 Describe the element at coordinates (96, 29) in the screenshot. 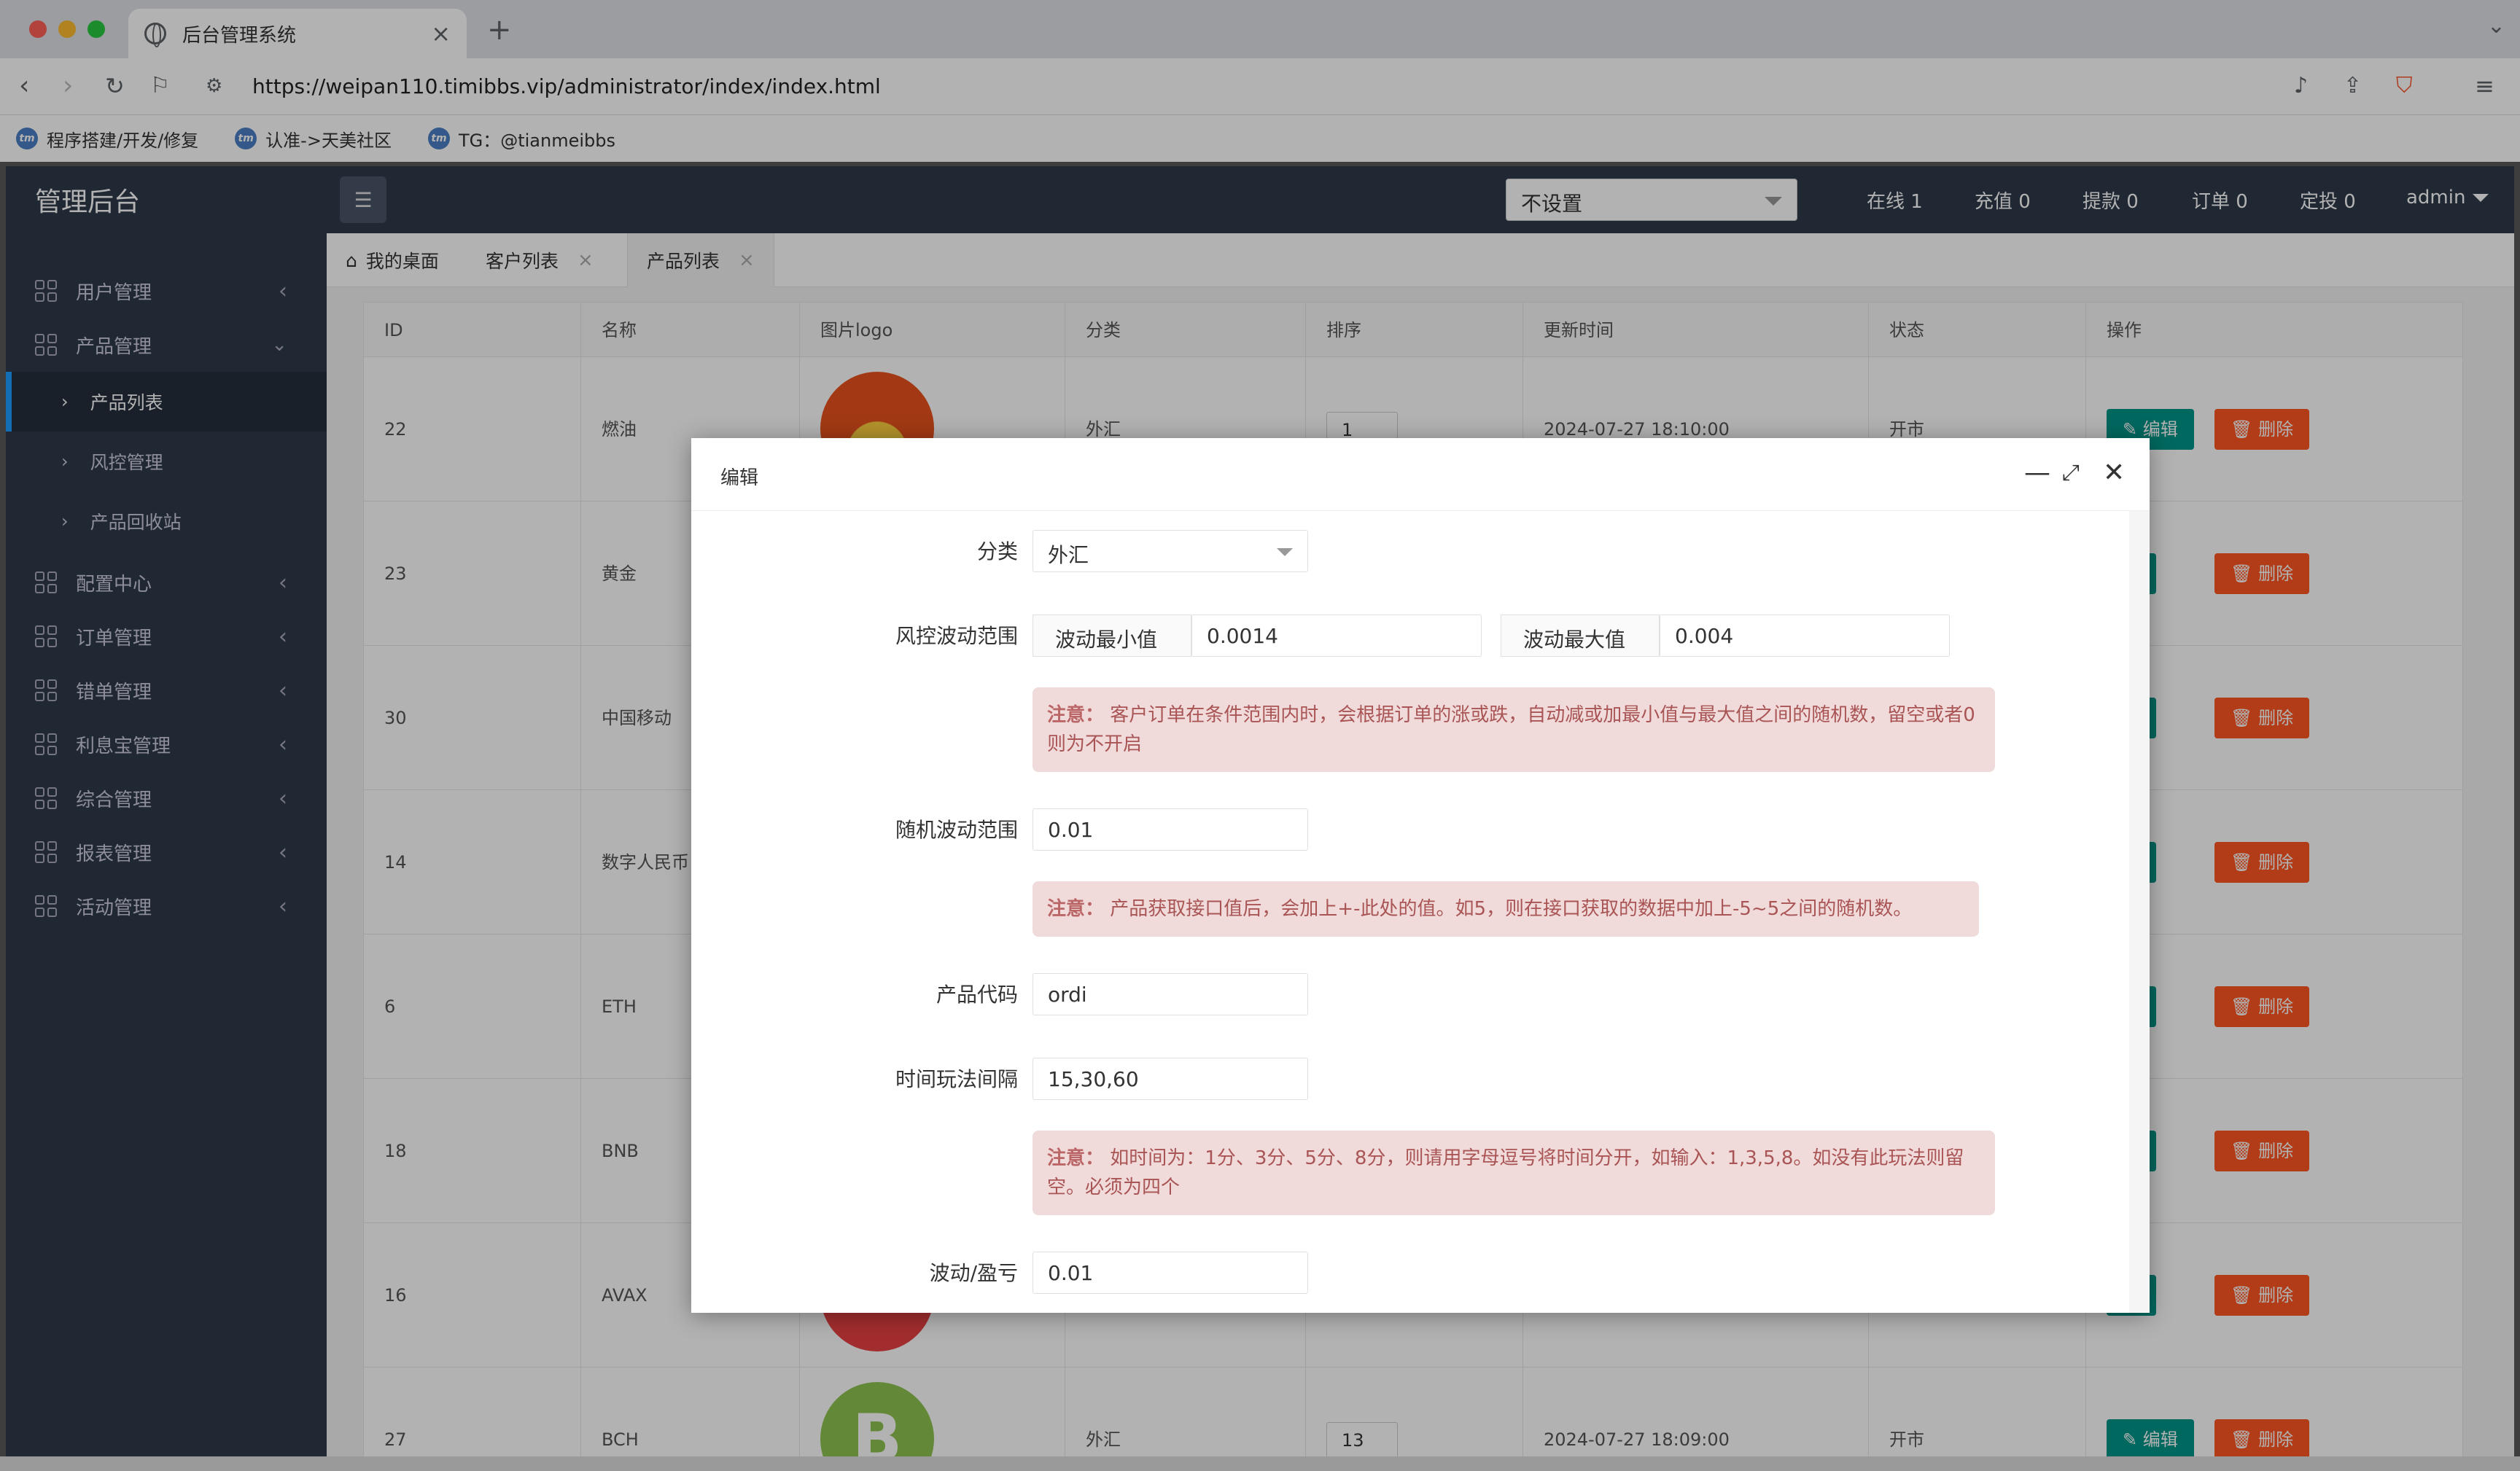

I see `zoom-window-button` at that location.